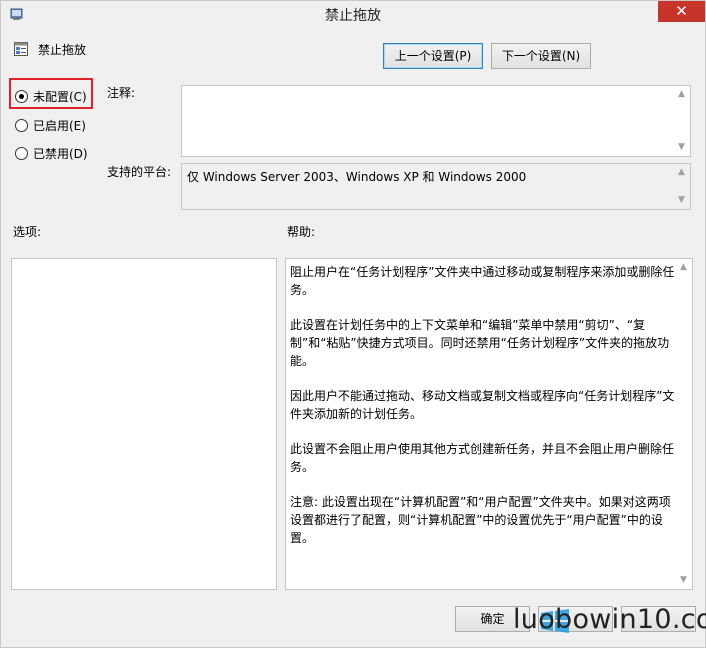 This screenshot has width=706, height=648. What do you see at coordinates (21, 49) in the screenshot?
I see `policy-setting-icon` at bounding box center [21, 49].